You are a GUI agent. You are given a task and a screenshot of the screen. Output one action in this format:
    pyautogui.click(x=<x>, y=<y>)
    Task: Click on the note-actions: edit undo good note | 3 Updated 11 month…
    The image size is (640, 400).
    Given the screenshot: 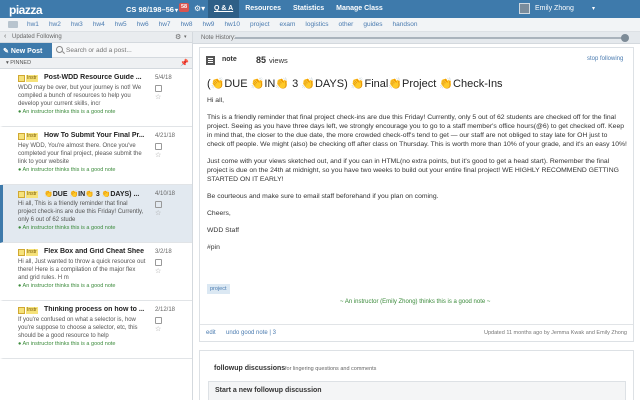 What is the action you would take?
    pyautogui.click(x=416, y=332)
    